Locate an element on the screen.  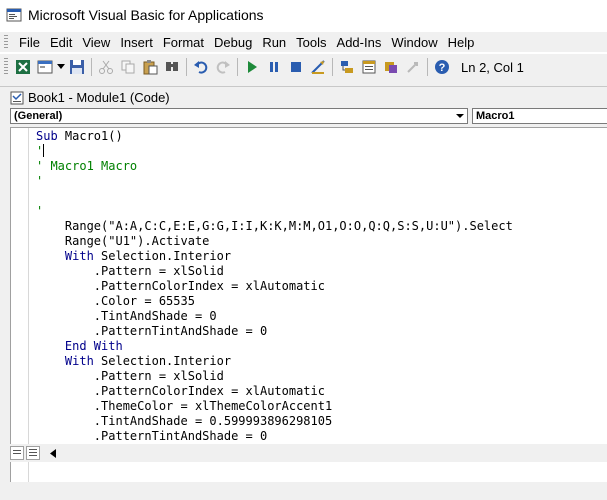
code-line: .Color = 65535 is located at coordinates (274, 301).